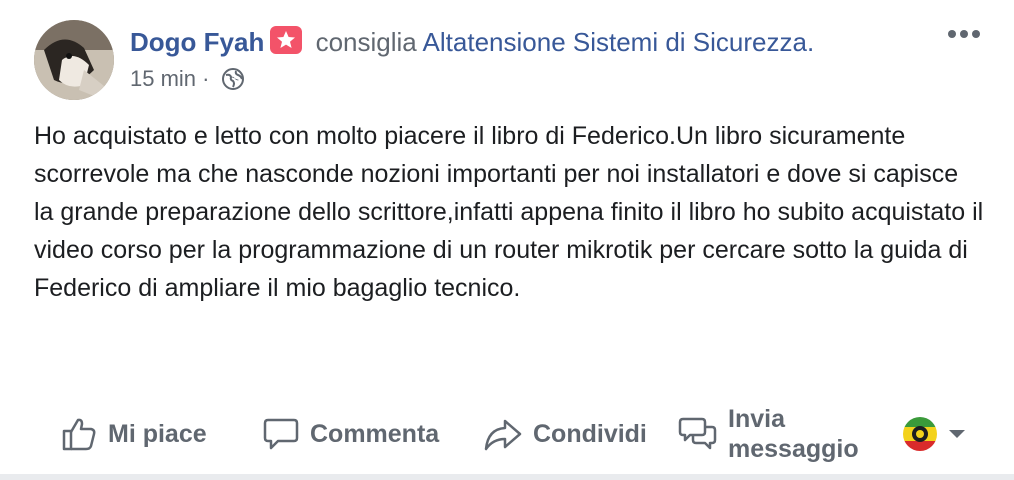 The image size is (1014, 480). I want to click on page-link: Altatensione Sistemi di Sicurezza., so click(619, 42).